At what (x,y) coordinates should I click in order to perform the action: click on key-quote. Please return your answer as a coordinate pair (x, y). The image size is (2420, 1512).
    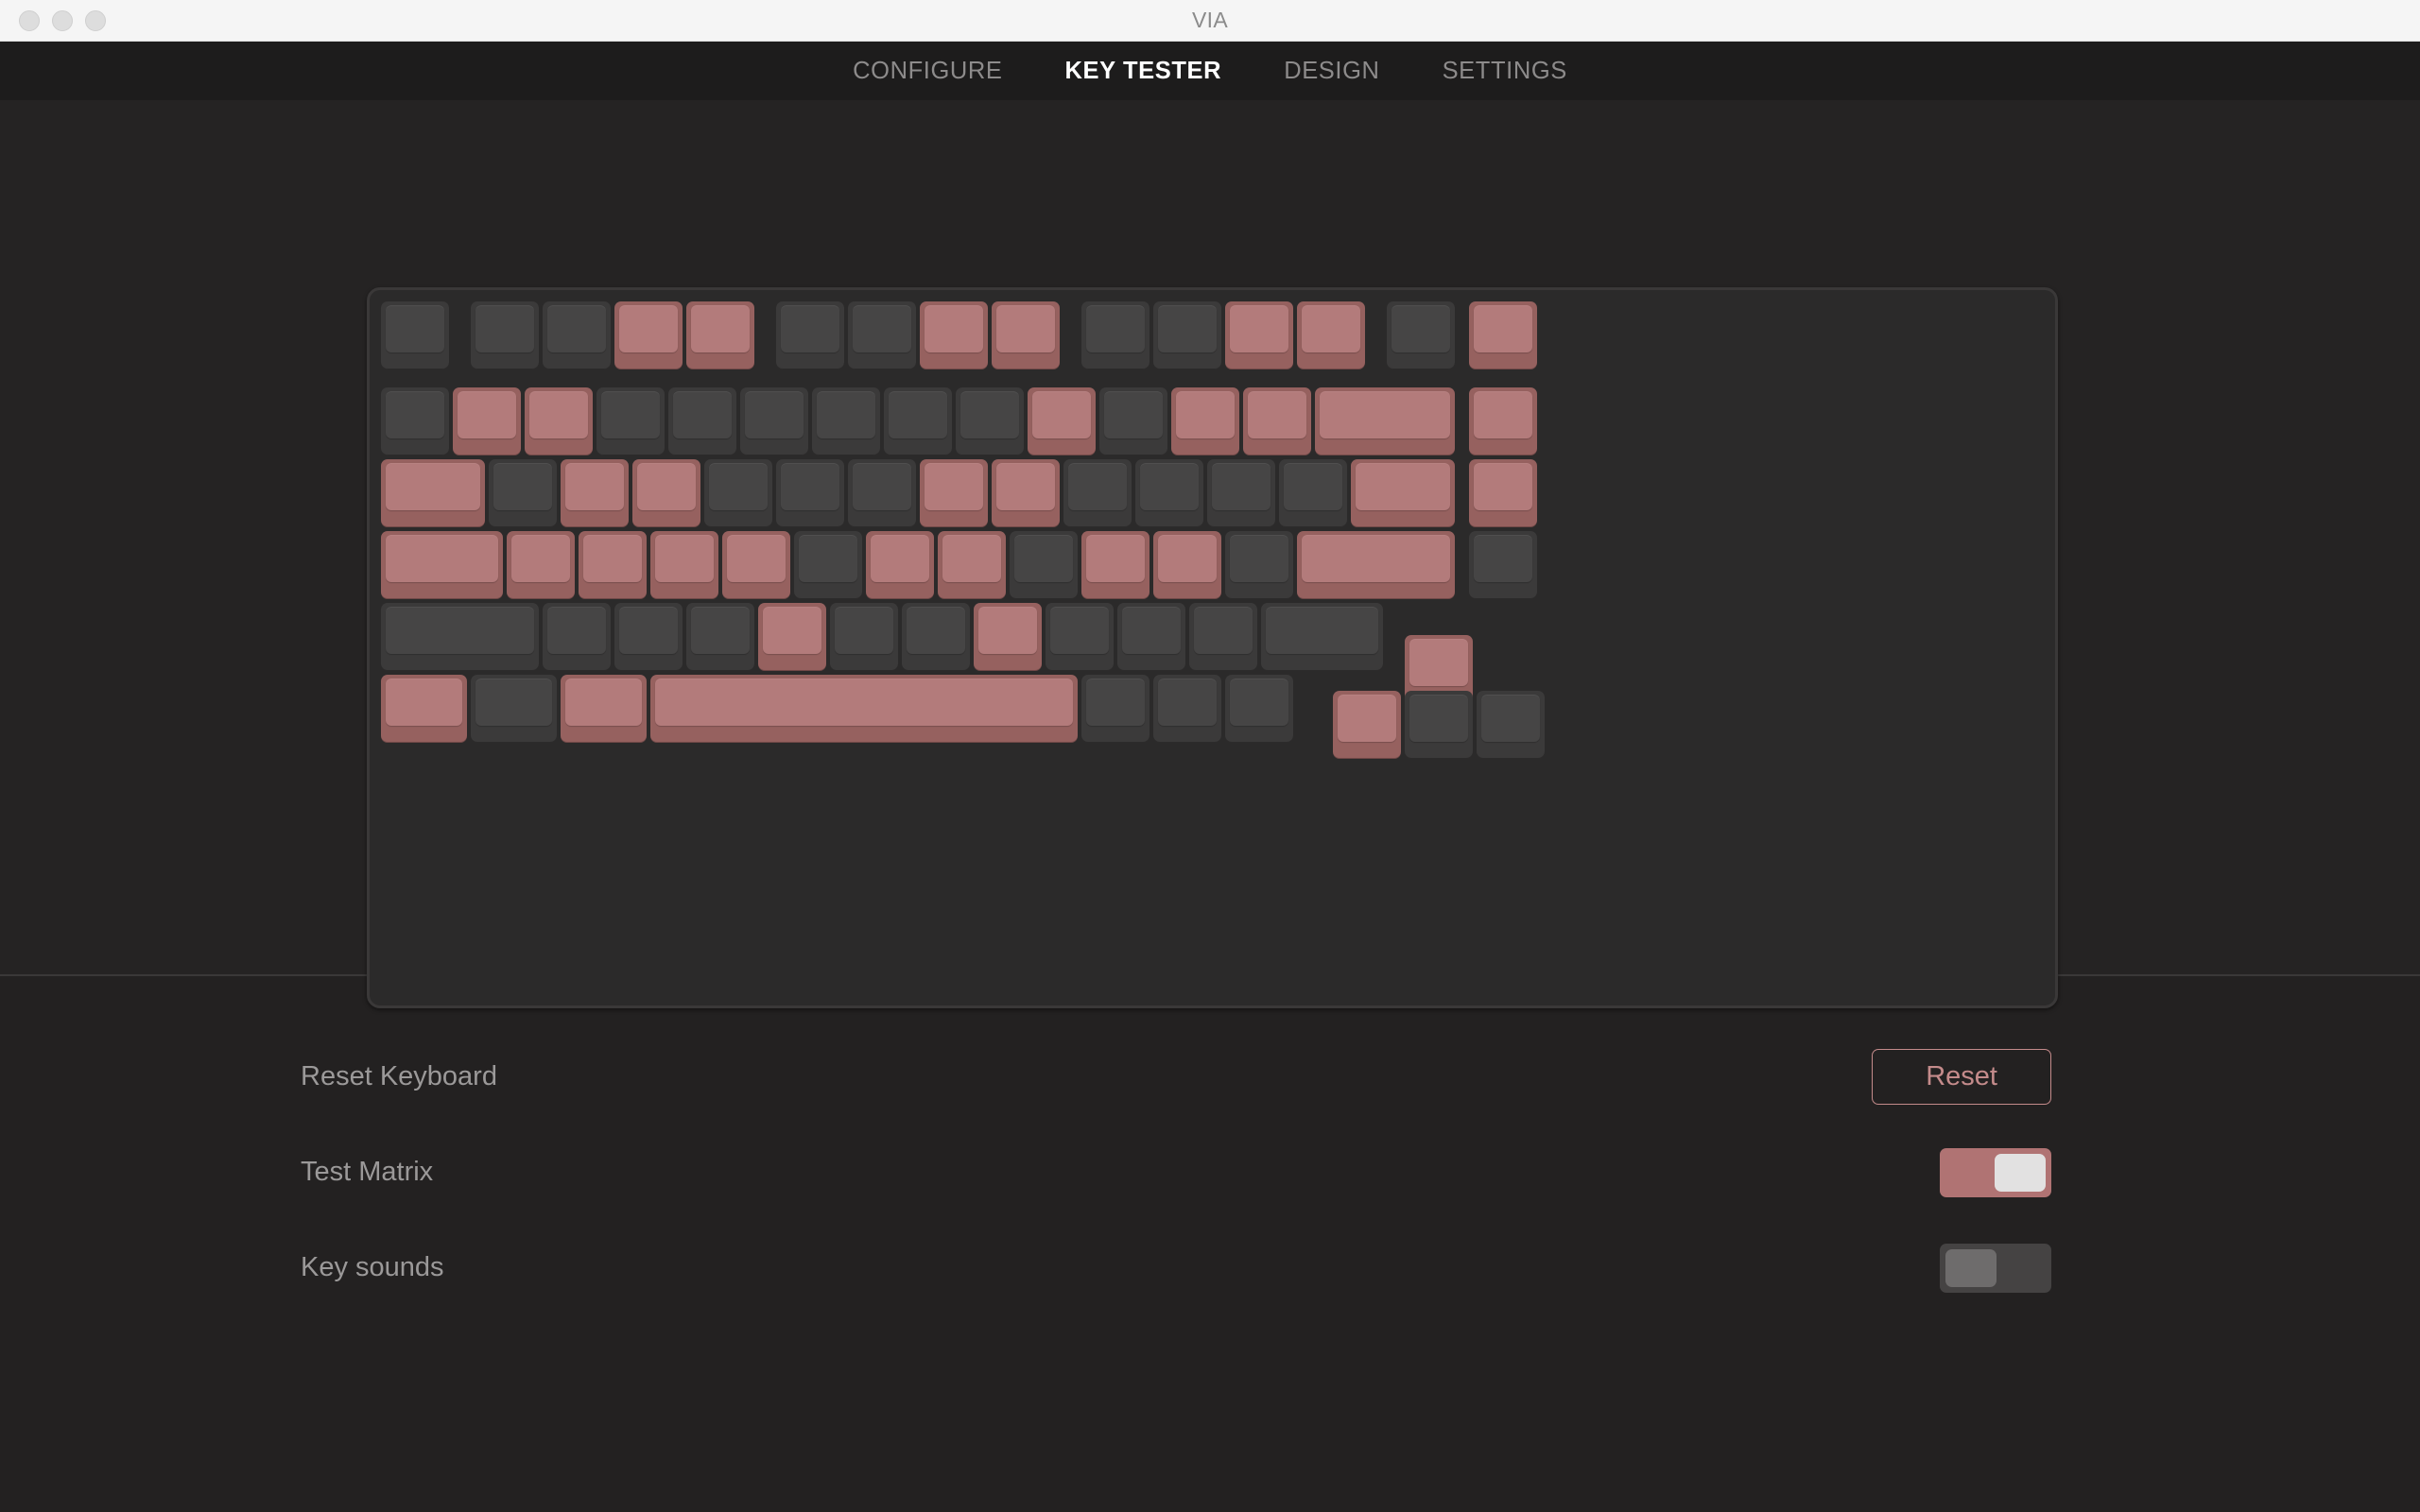
    Looking at the image, I should click on (1259, 565).